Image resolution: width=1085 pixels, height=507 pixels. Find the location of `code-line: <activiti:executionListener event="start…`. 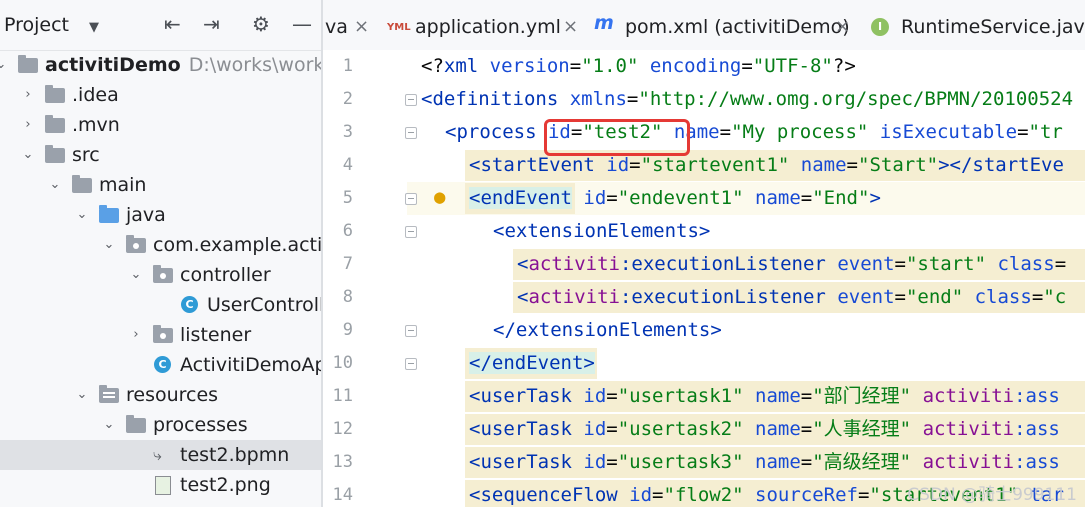

code-line: <activiti:executionListener event="start… is located at coordinates (792, 264).